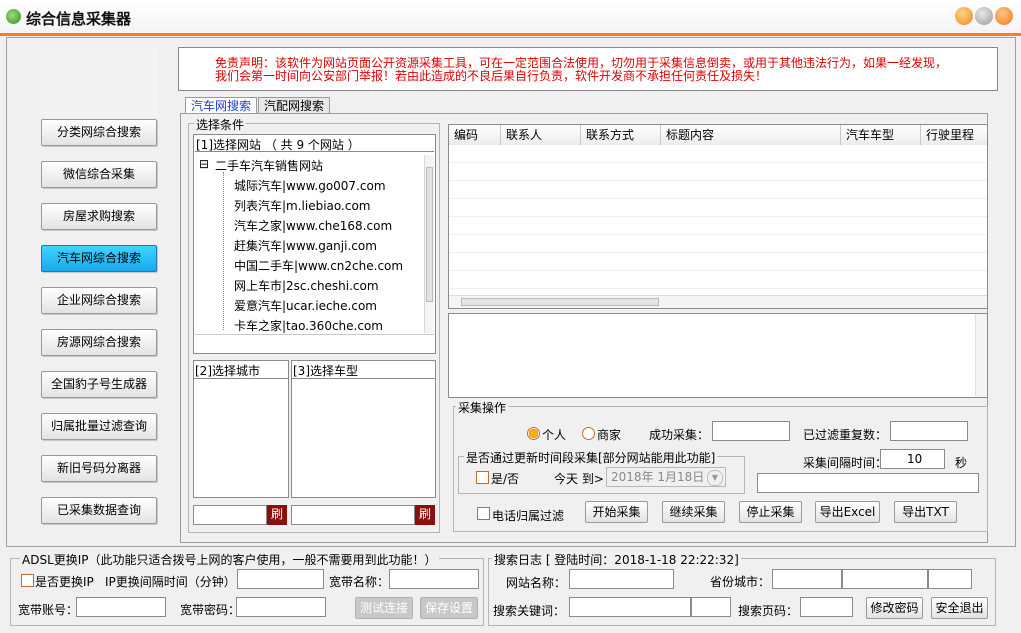  Describe the element at coordinates (770, 512) in the screenshot. I see `stop-collect-button: 停止采集` at that location.